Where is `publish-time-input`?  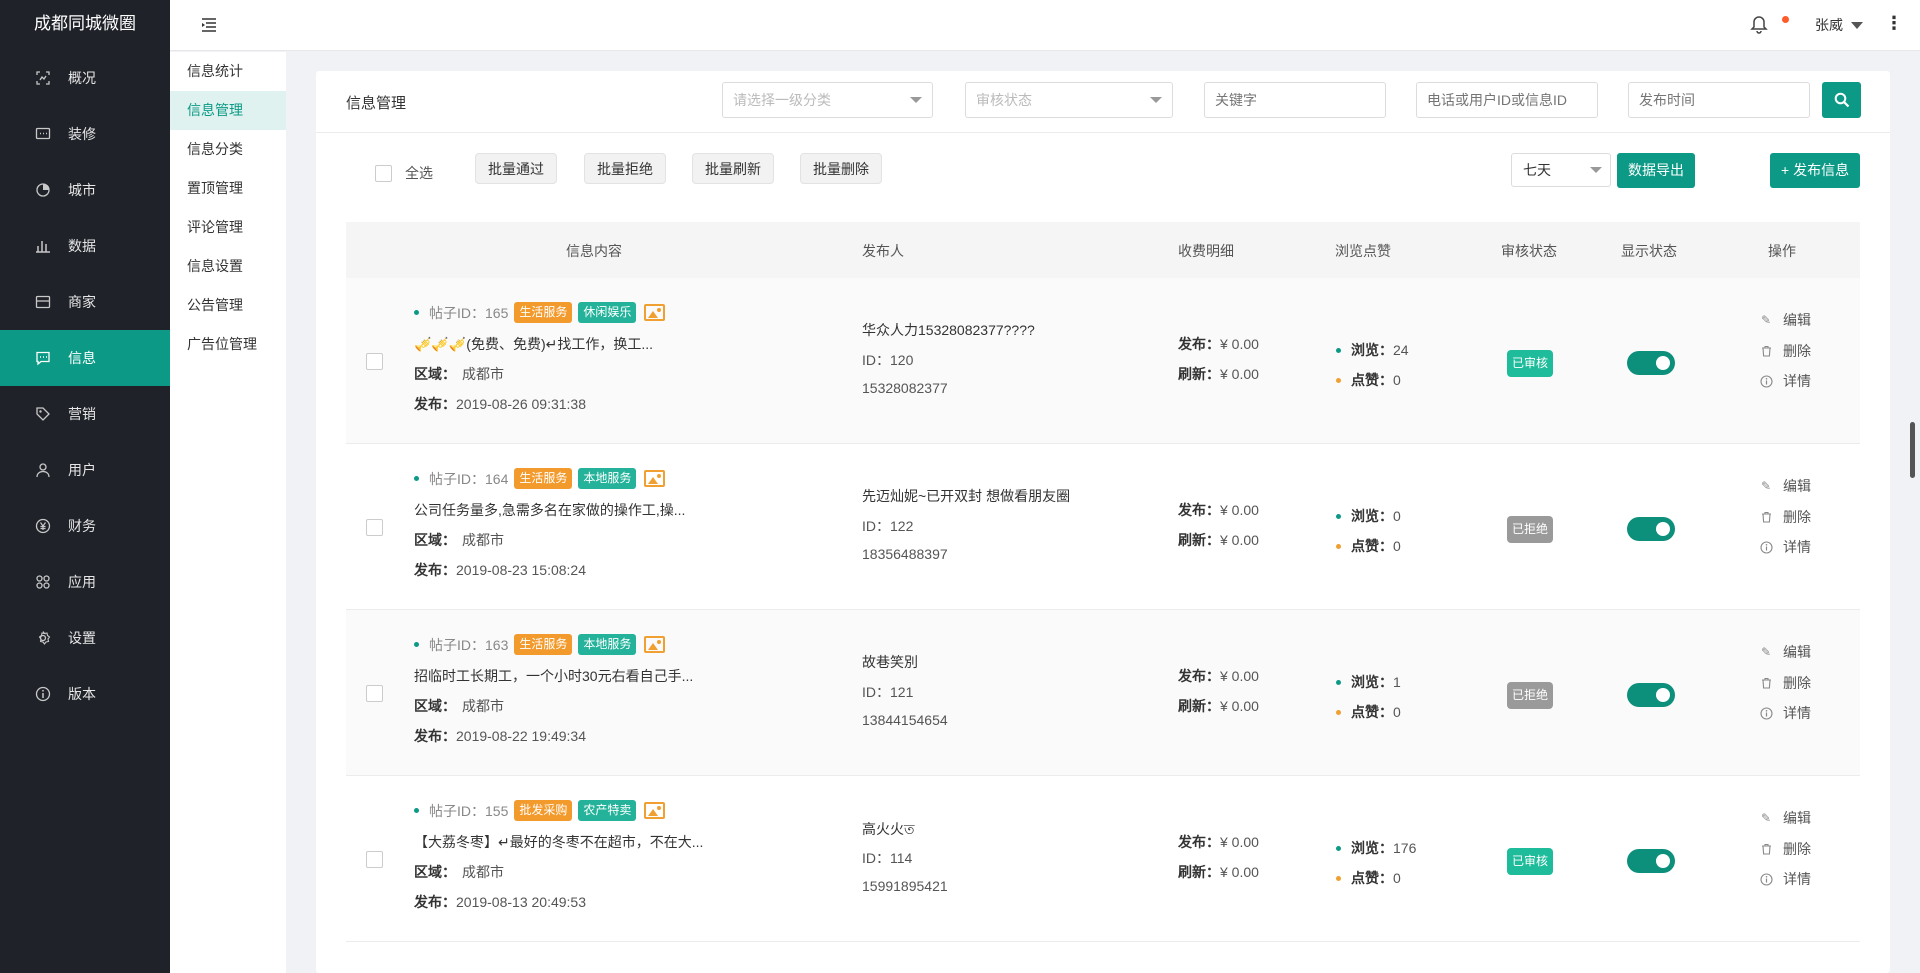
publish-time-input is located at coordinates (1719, 100).